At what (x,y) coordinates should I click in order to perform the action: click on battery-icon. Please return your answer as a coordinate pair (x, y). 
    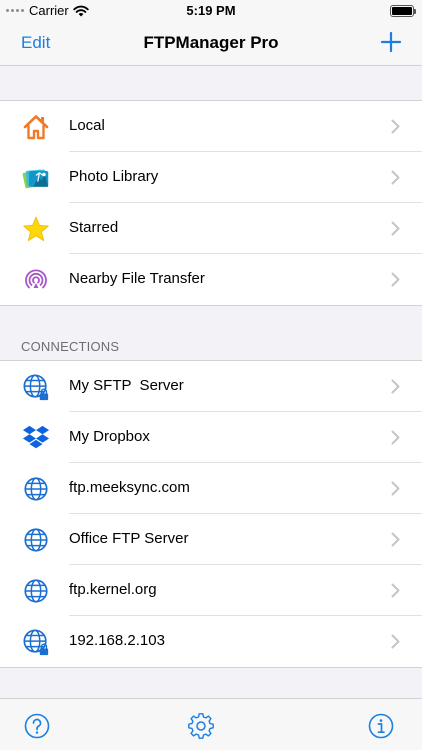
    Looking at the image, I should click on (403, 11).